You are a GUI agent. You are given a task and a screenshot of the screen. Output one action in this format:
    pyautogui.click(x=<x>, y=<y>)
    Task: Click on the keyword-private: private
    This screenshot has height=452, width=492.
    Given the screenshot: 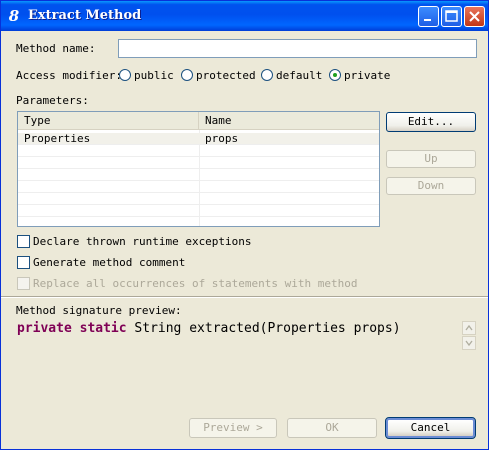 What is the action you would take?
    pyautogui.click(x=44, y=328)
    